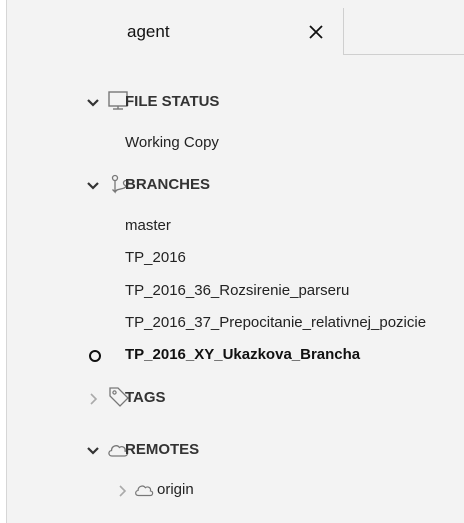 The height and width of the screenshot is (523, 464). Describe the element at coordinates (145, 397) in the screenshot. I see `section-label-tags: TAGS` at that location.